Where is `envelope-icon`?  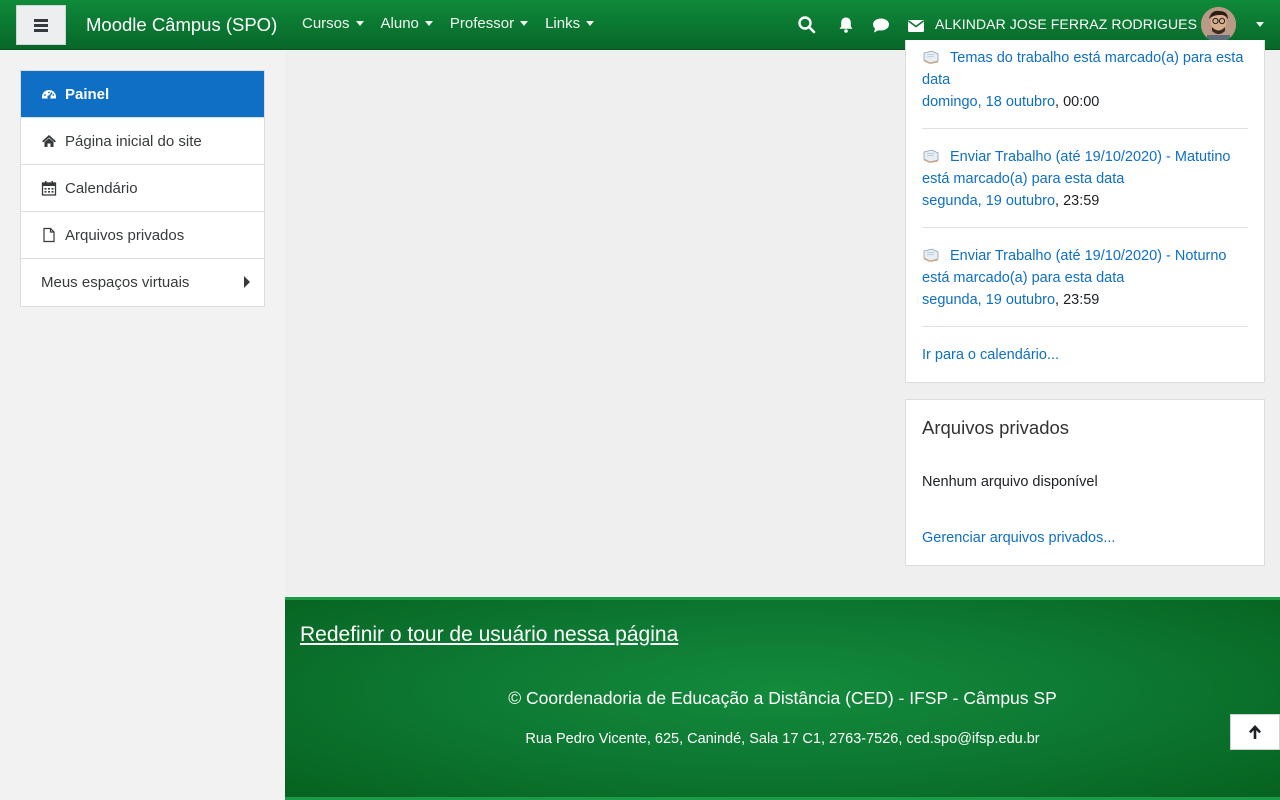 envelope-icon is located at coordinates (916, 25).